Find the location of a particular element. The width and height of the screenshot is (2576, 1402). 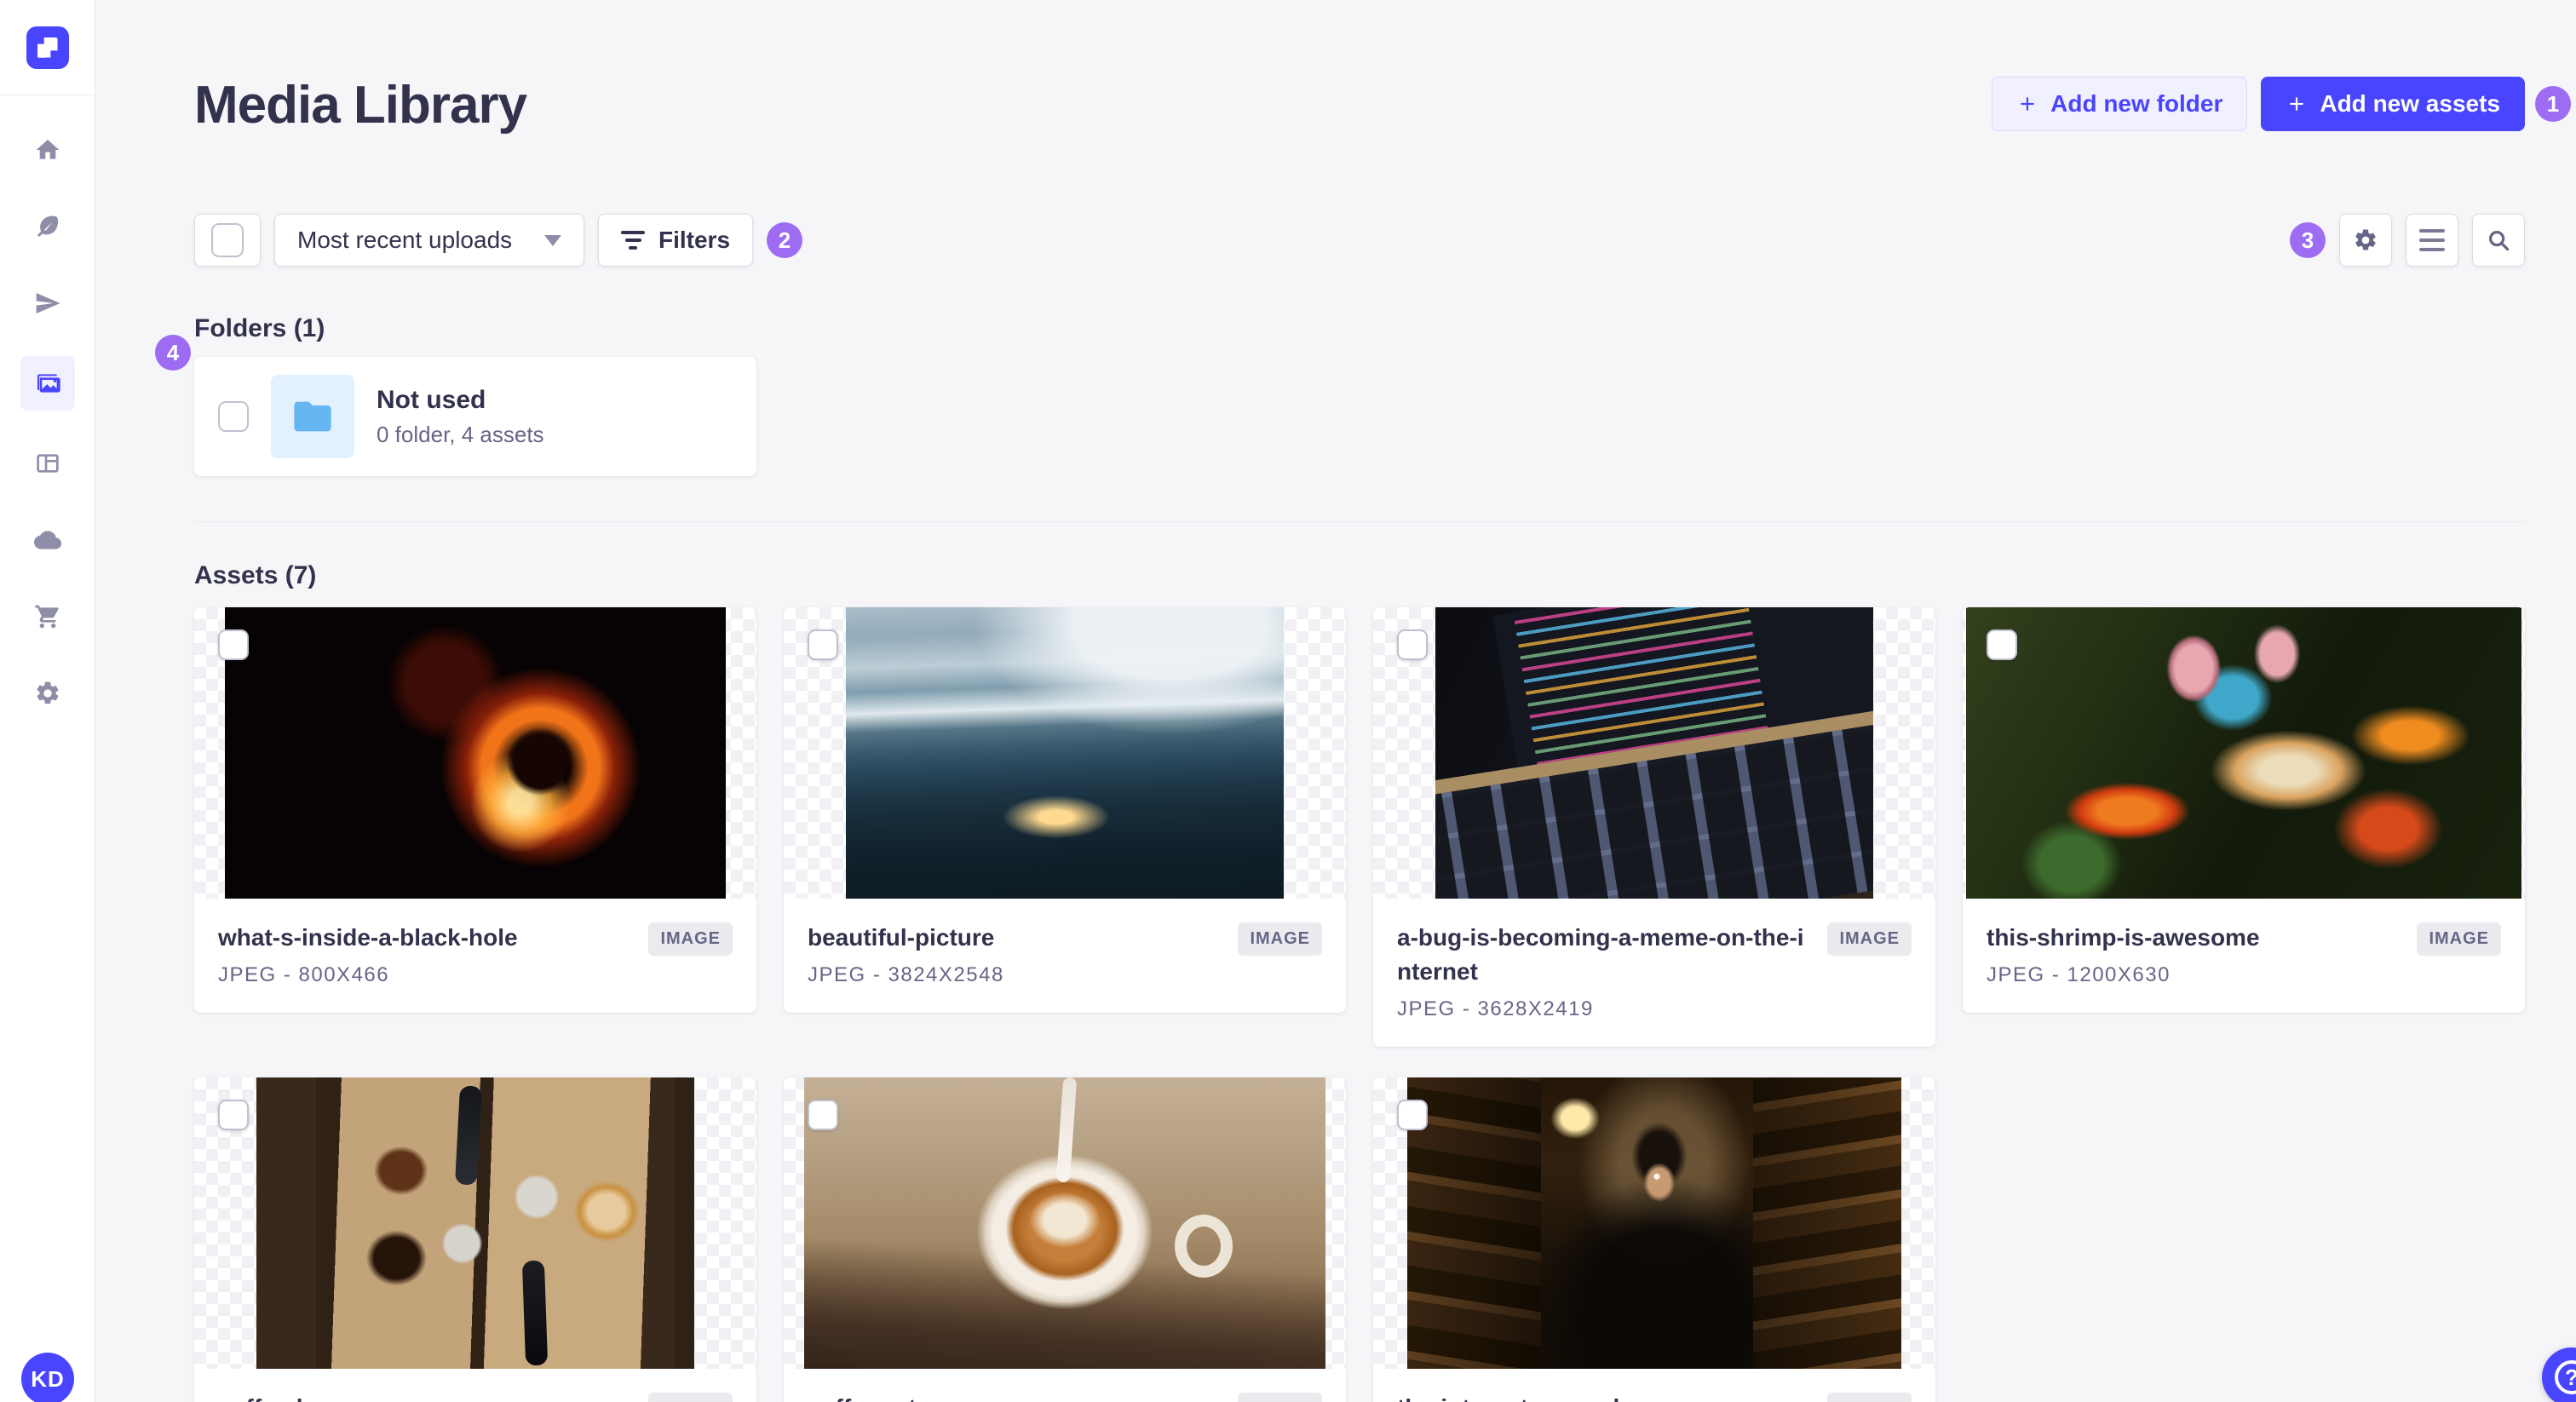

question-mark-icon: ? is located at coordinates (2565, 1377).